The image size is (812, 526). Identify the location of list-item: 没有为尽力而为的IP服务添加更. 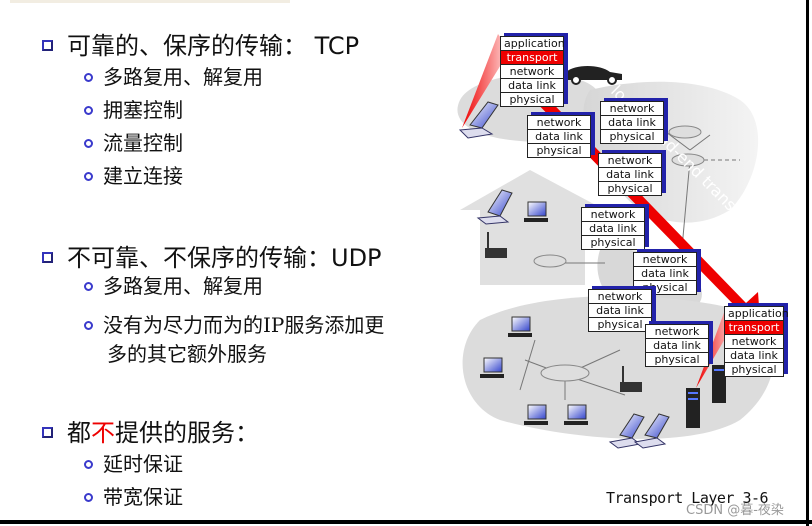
(234, 325).